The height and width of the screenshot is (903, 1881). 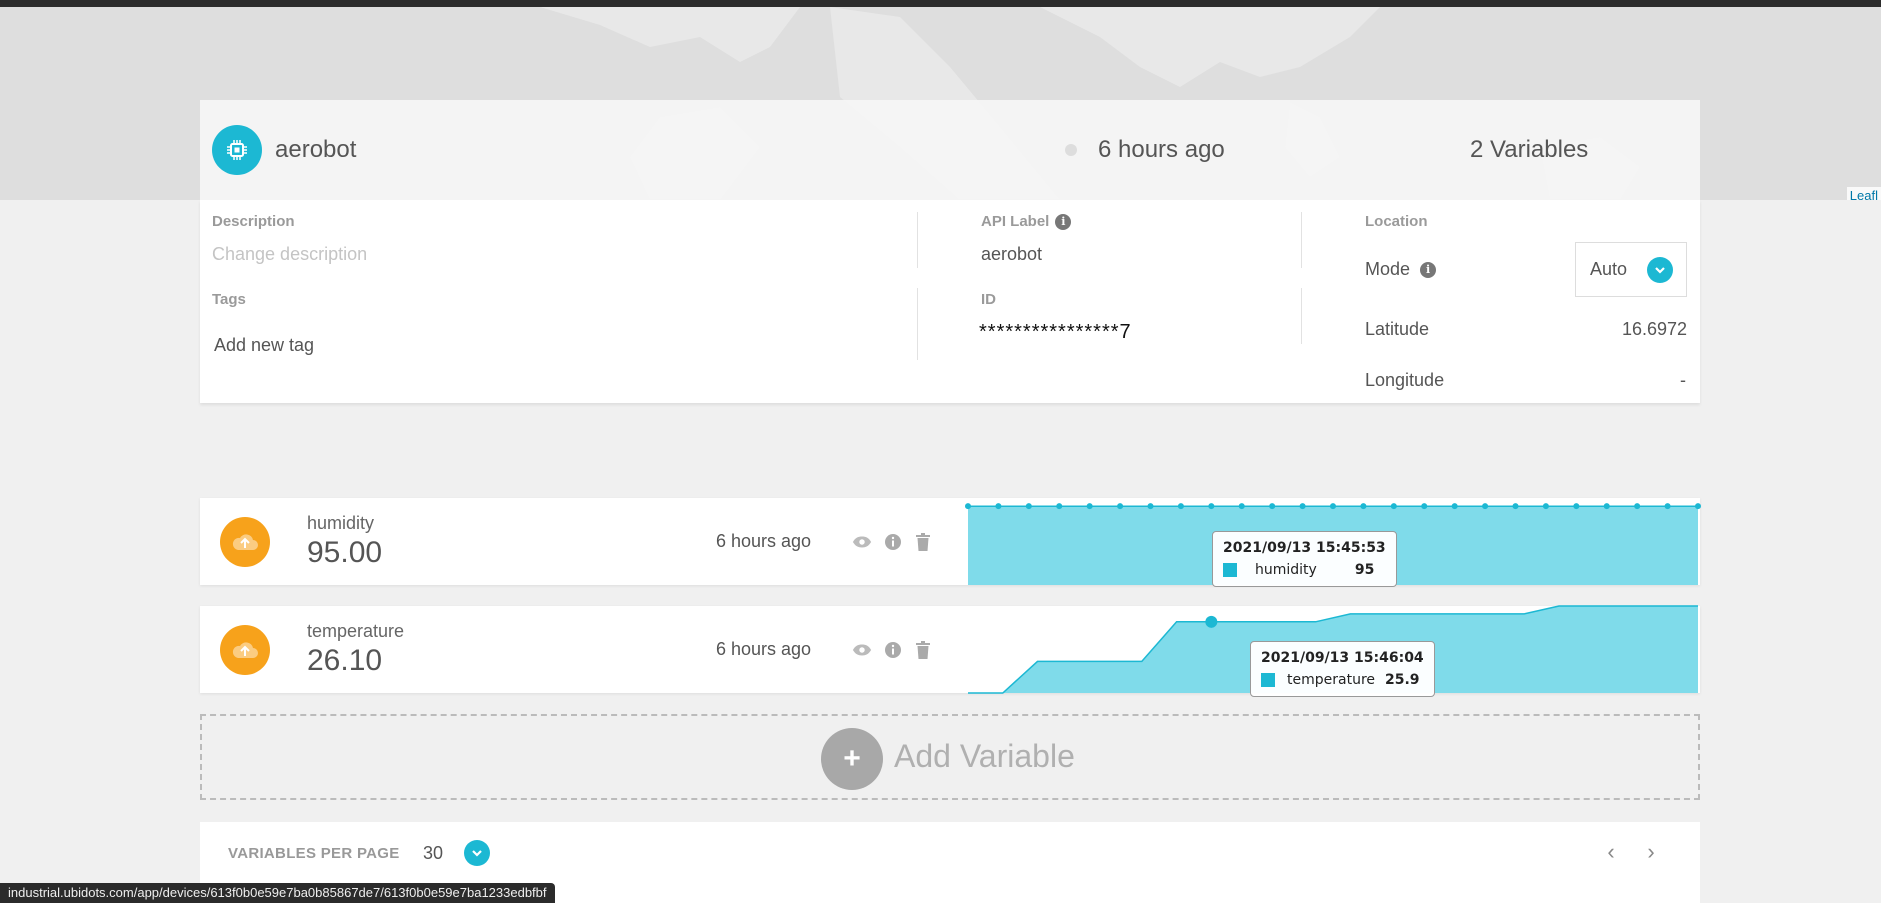 What do you see at coordinates (1402, 680) in the screenshot?
I see `tooltip-value: 25.9` at bounding box center [1402, 680].